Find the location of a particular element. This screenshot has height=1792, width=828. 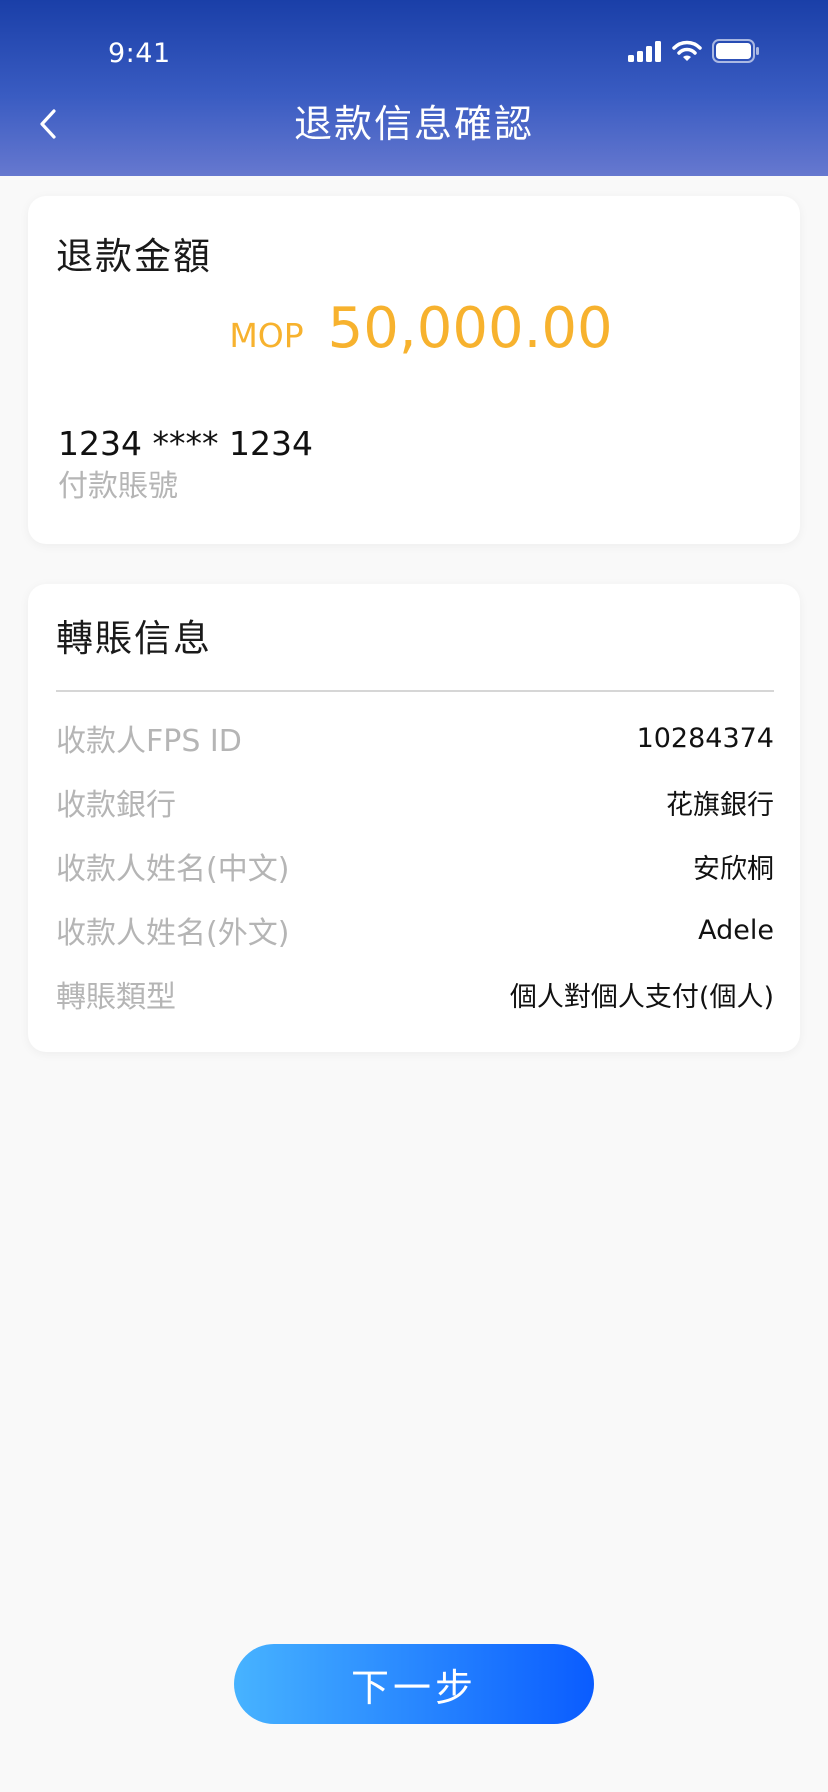

detail-row-bank: 收款銀行 花旗銀行 is located at coordinates (415, 802).